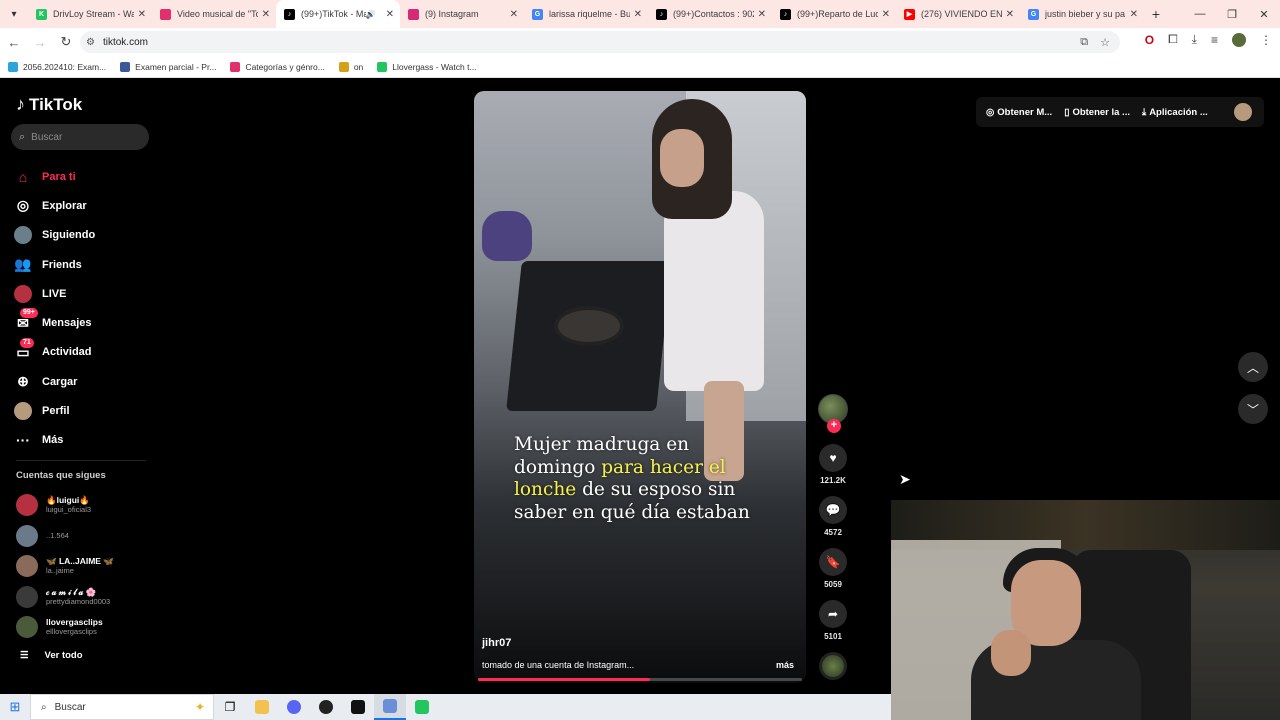 This screenshot has width=1280, height=720. I want to click on followed-account: 🔥luigui🔥 luigui_oficial3, so click(86, 505).